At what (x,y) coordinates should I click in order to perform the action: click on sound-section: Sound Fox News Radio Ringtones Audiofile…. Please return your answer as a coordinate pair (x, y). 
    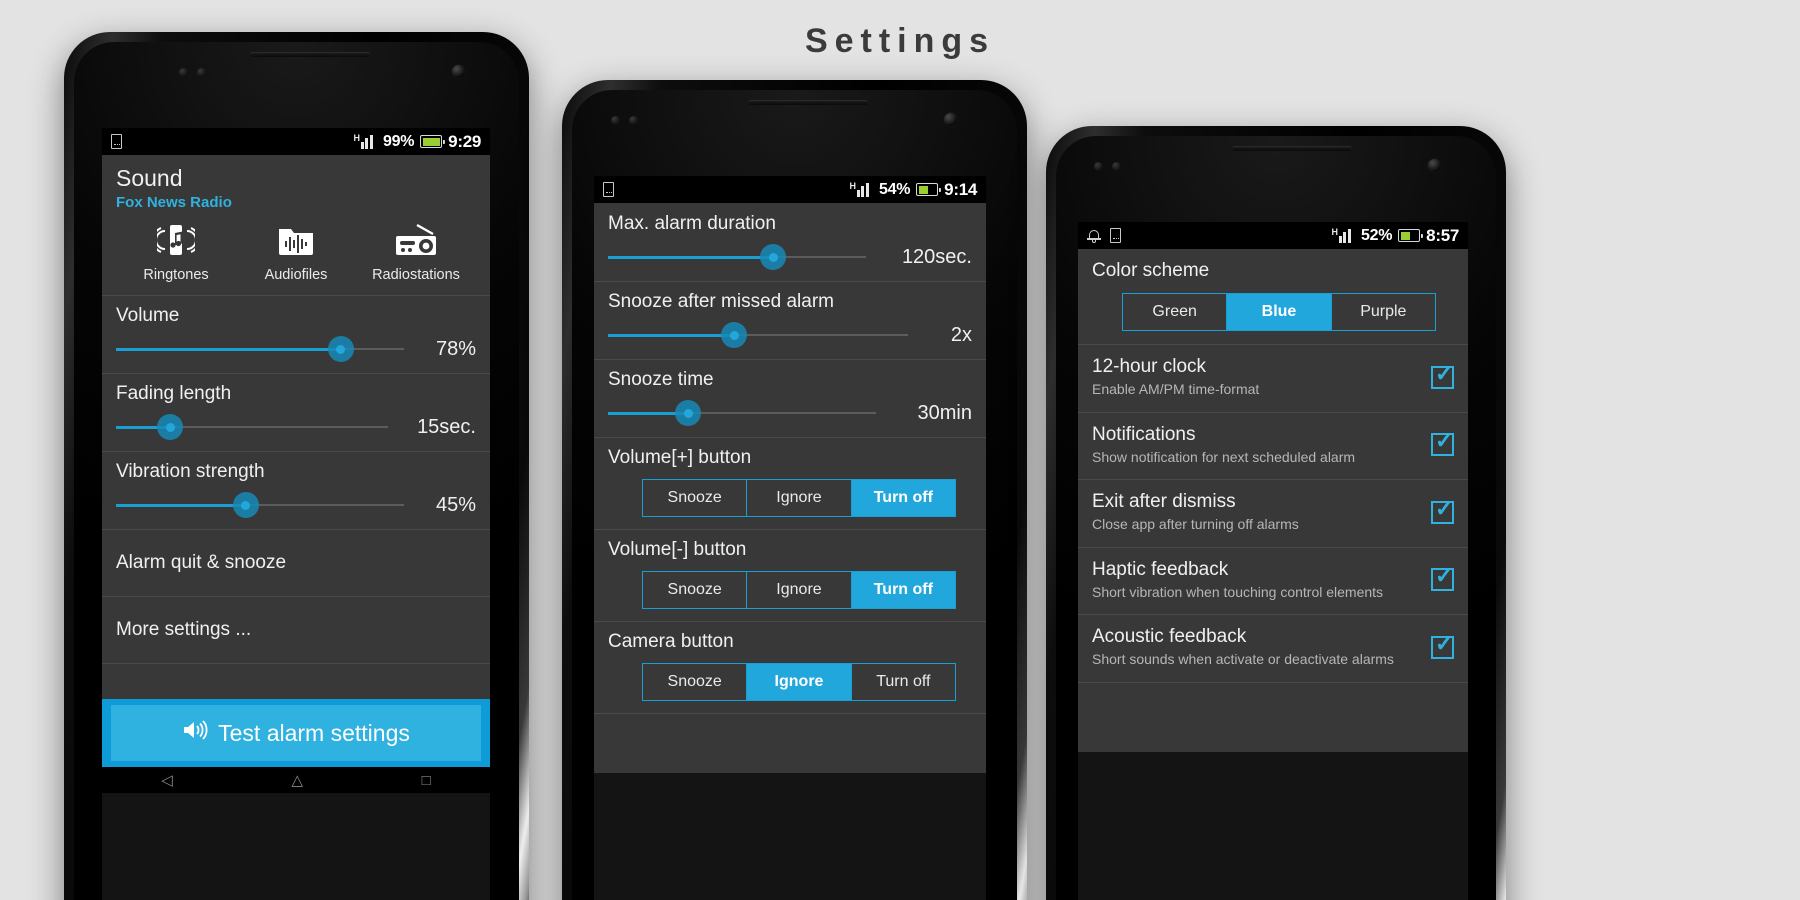
    Looking at the image, I should click on (296, 225).